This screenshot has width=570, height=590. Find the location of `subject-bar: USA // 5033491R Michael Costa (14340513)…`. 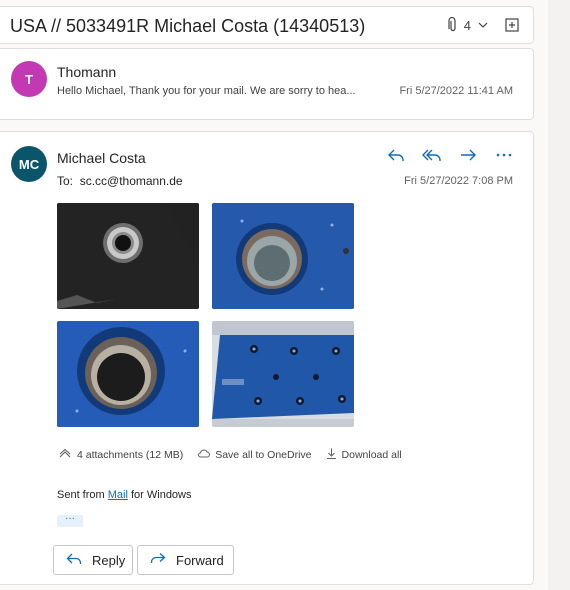

subject-bar: USA // 5033491R Michael Costa (14340513)… is located at coordinates (267, 25).